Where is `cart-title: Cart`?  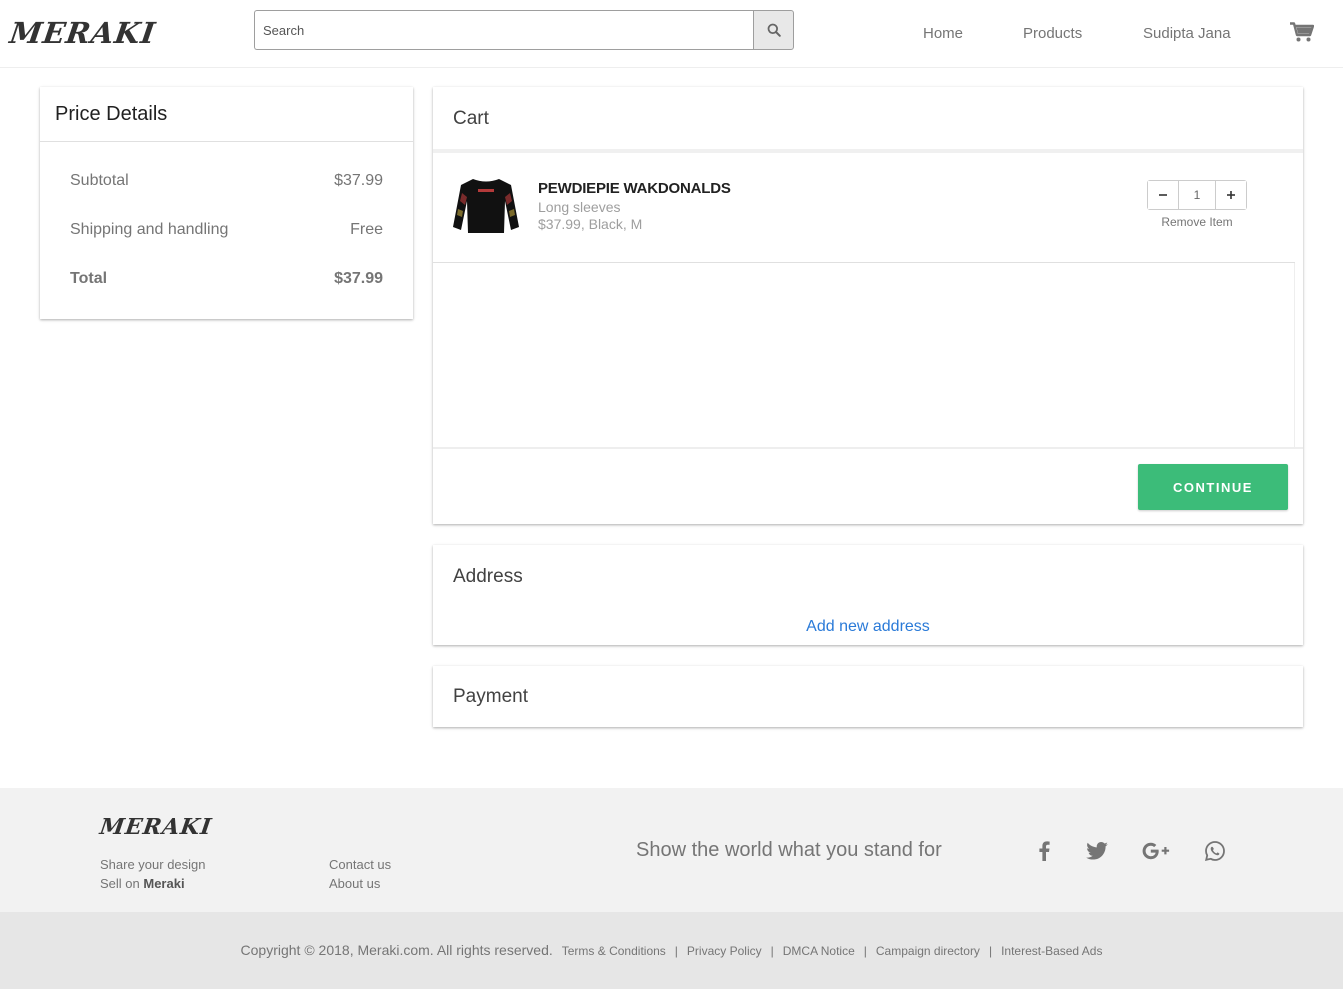 cart-title: Cart is located at coordinates (471, 118).